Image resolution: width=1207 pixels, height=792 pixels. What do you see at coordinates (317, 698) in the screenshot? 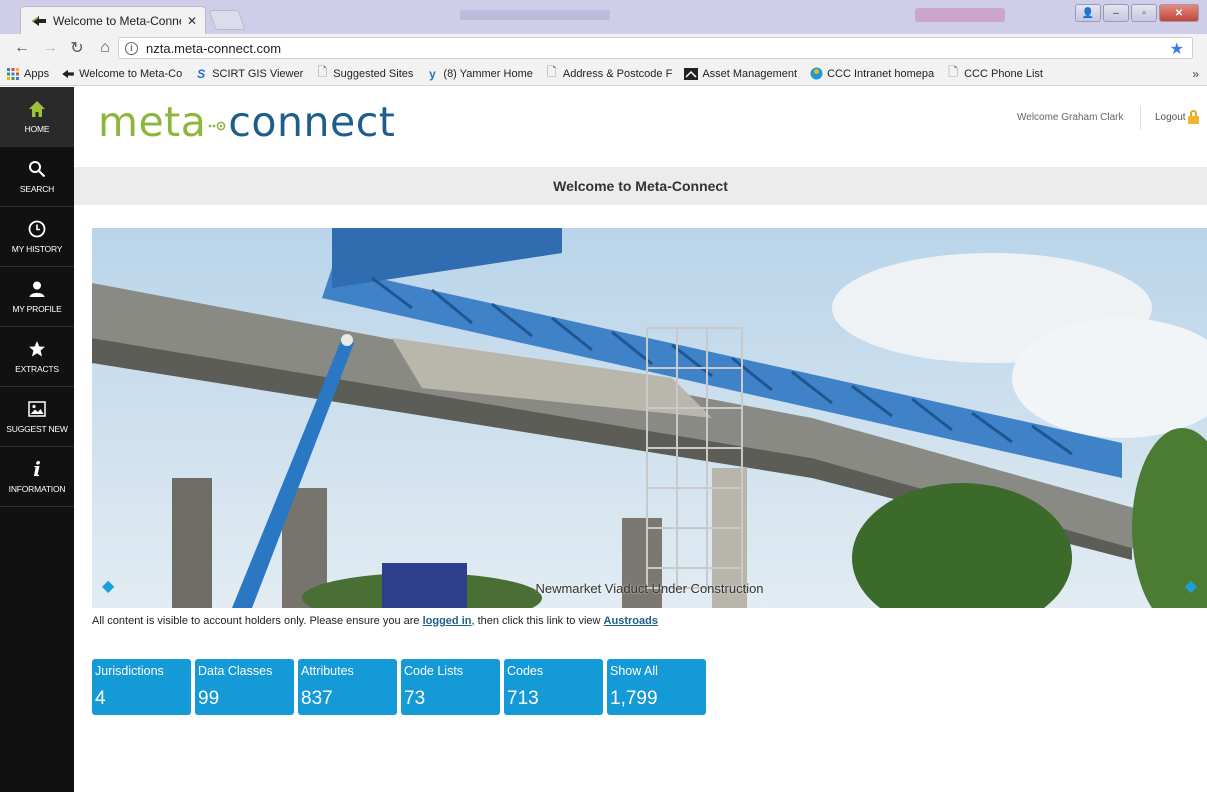
I see `stat-value: 837` at bounding box center [317, 698].